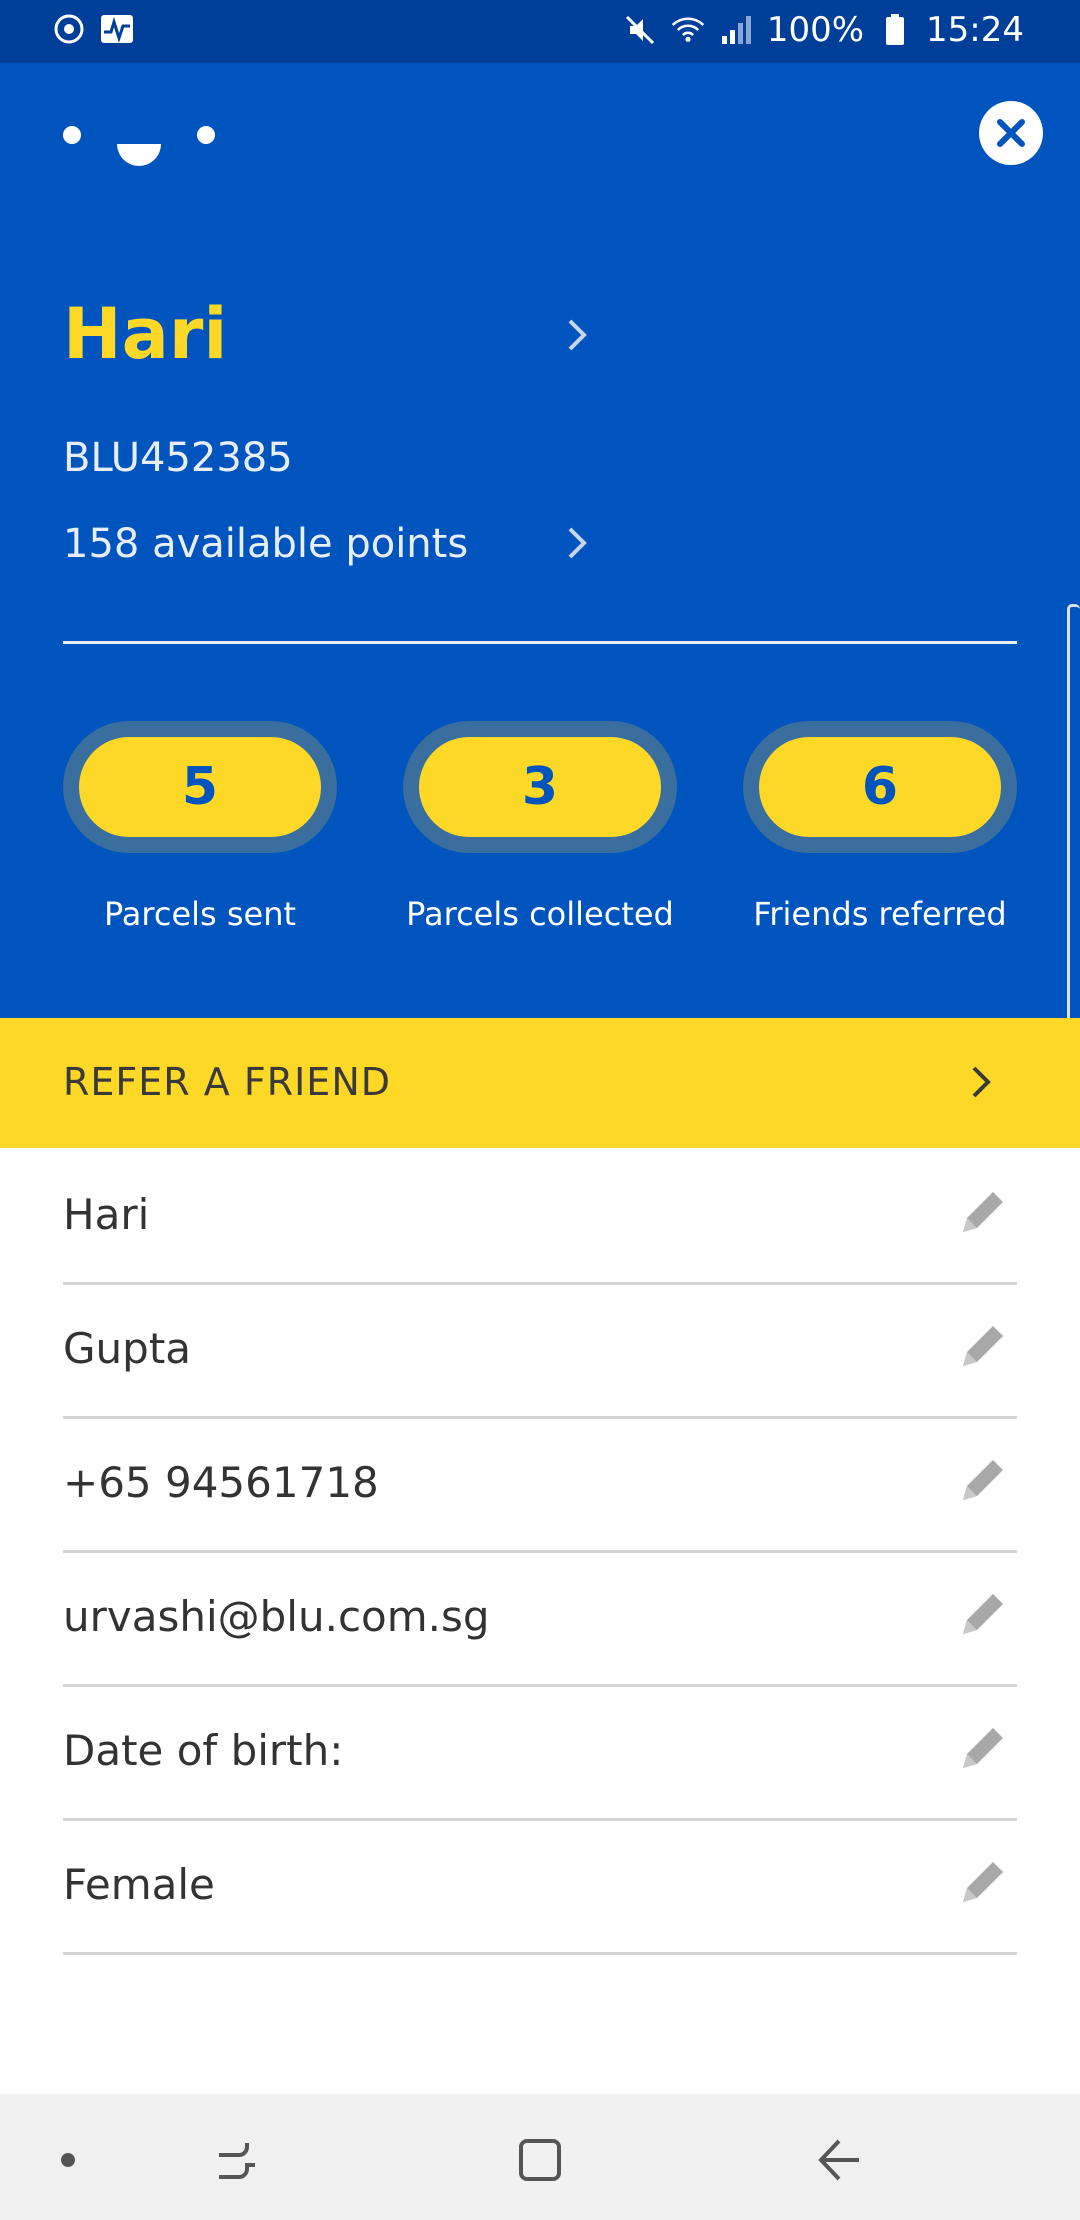  I want to click on refer-a-friend-button: REFER A FRIEND, so click(540, 1083).